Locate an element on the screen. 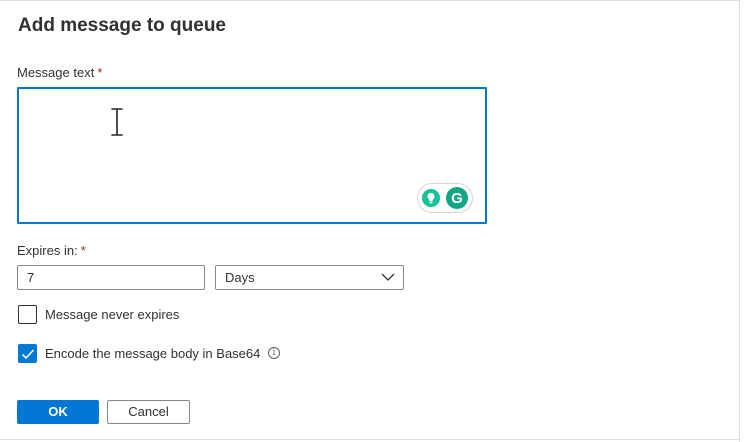 The height and width of the screenshot is (442, 749). dialog-title: Add message to queue is located at coordinates (122, 25).